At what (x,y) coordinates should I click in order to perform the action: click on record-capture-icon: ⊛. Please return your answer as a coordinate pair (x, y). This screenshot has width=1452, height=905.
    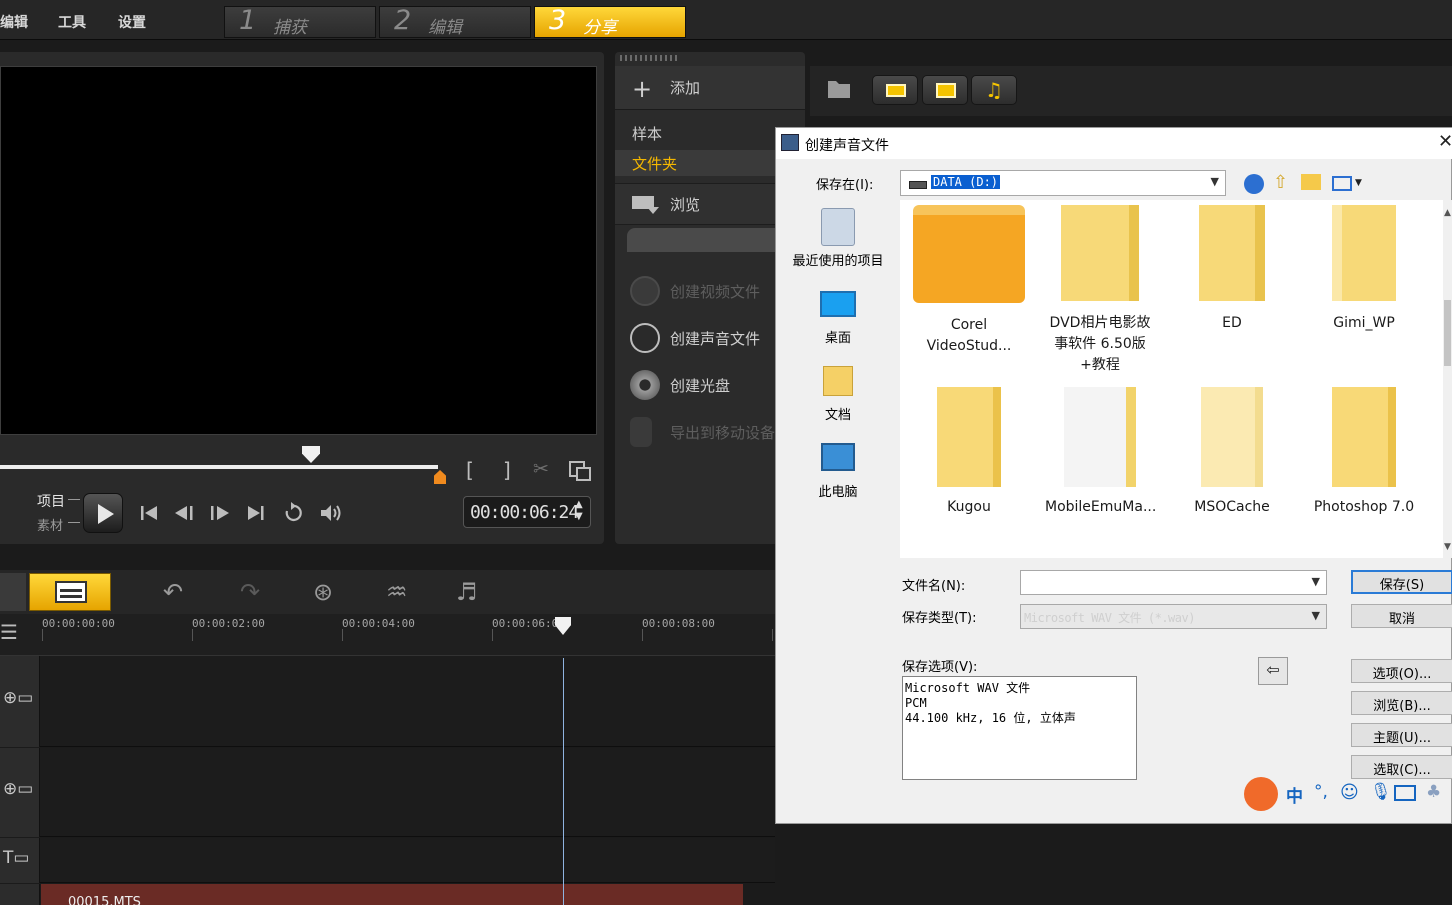
    Looking at the image, I should click on (323, 592).